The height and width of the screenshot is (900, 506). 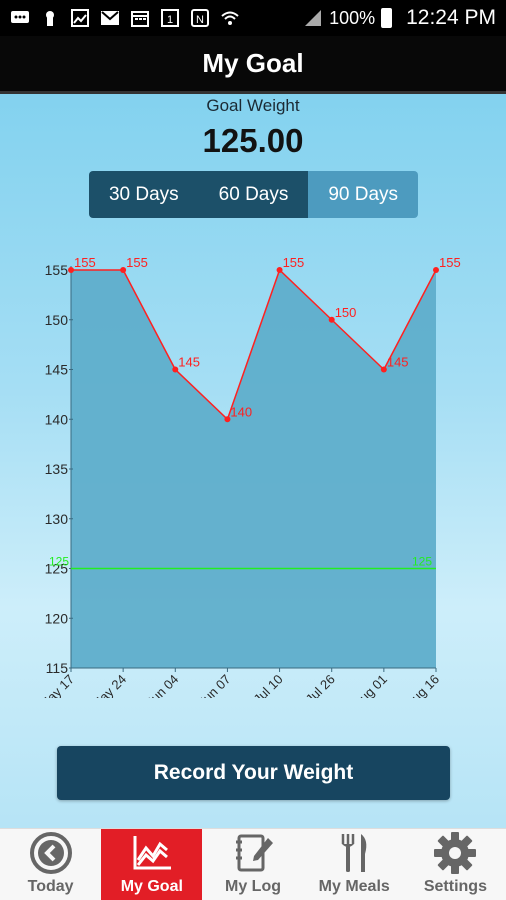 I want to click on nav-my-goal: My Goal, so click(x=152, y=864).